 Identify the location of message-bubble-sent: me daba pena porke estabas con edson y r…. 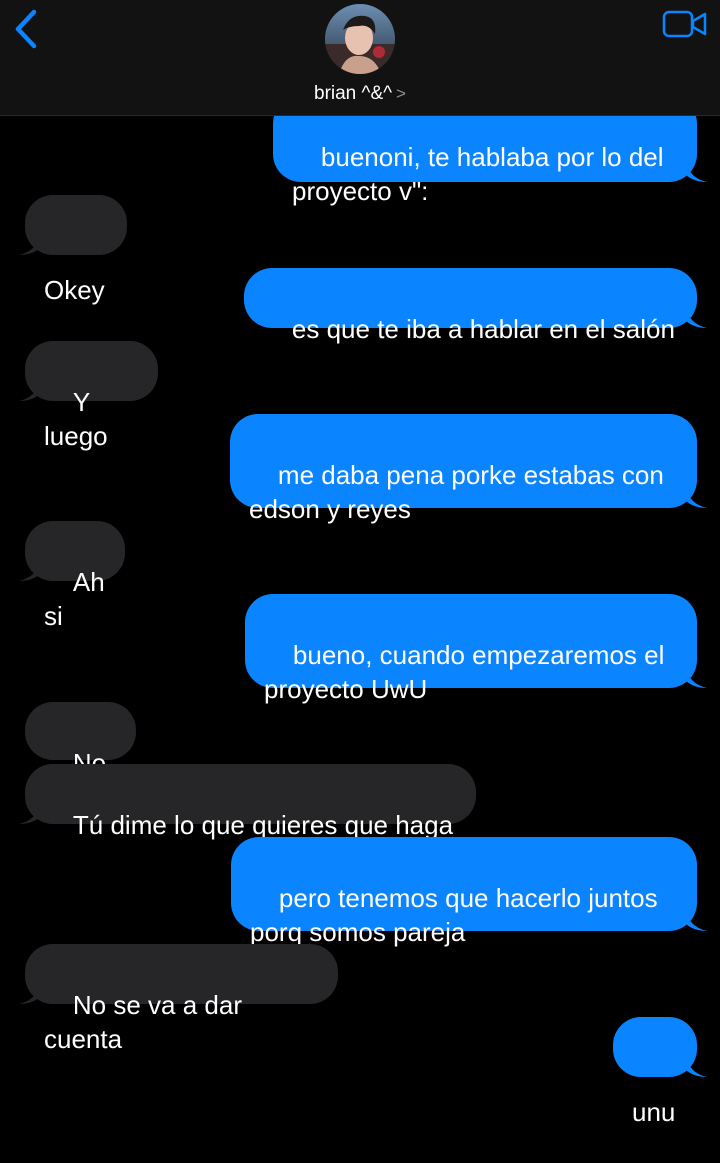
(463, 469).